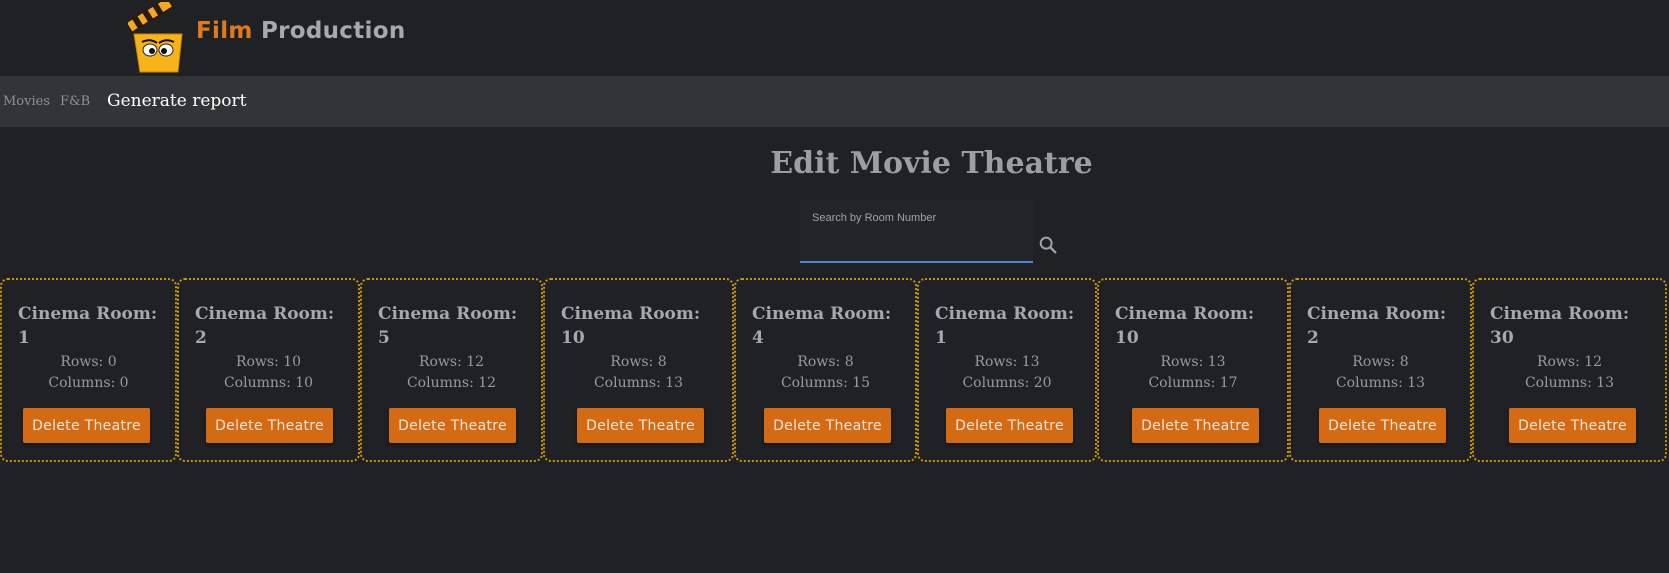 The height and width of the screenshot is (573, 1669). Describe the element at coordinates (874, 218) in the screenshot. I see `search-label: Search by Room Number` at that location.